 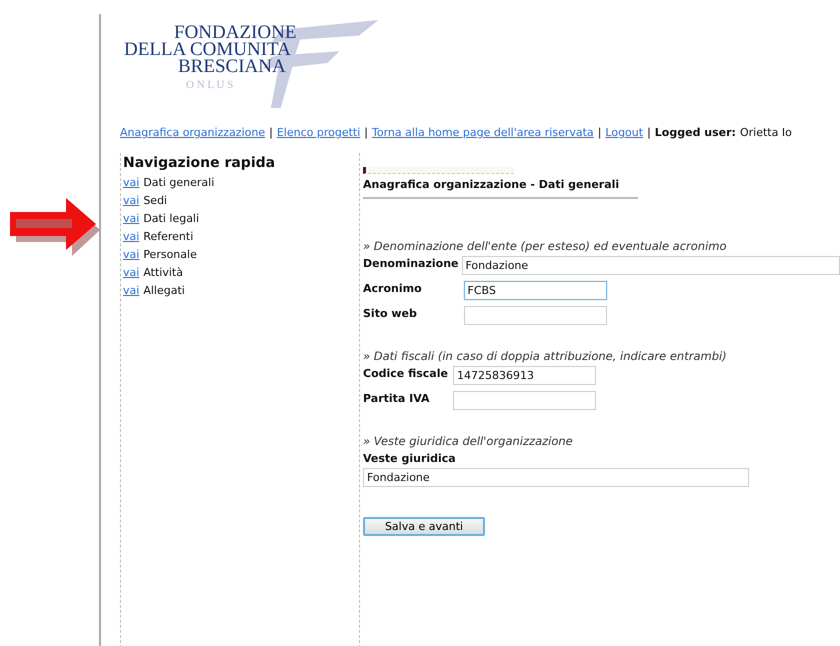 What do you see at coordinates (168, 236) in the screenshot?
I see `sidebar-item: Referenti` at bounding box center [168, 236].